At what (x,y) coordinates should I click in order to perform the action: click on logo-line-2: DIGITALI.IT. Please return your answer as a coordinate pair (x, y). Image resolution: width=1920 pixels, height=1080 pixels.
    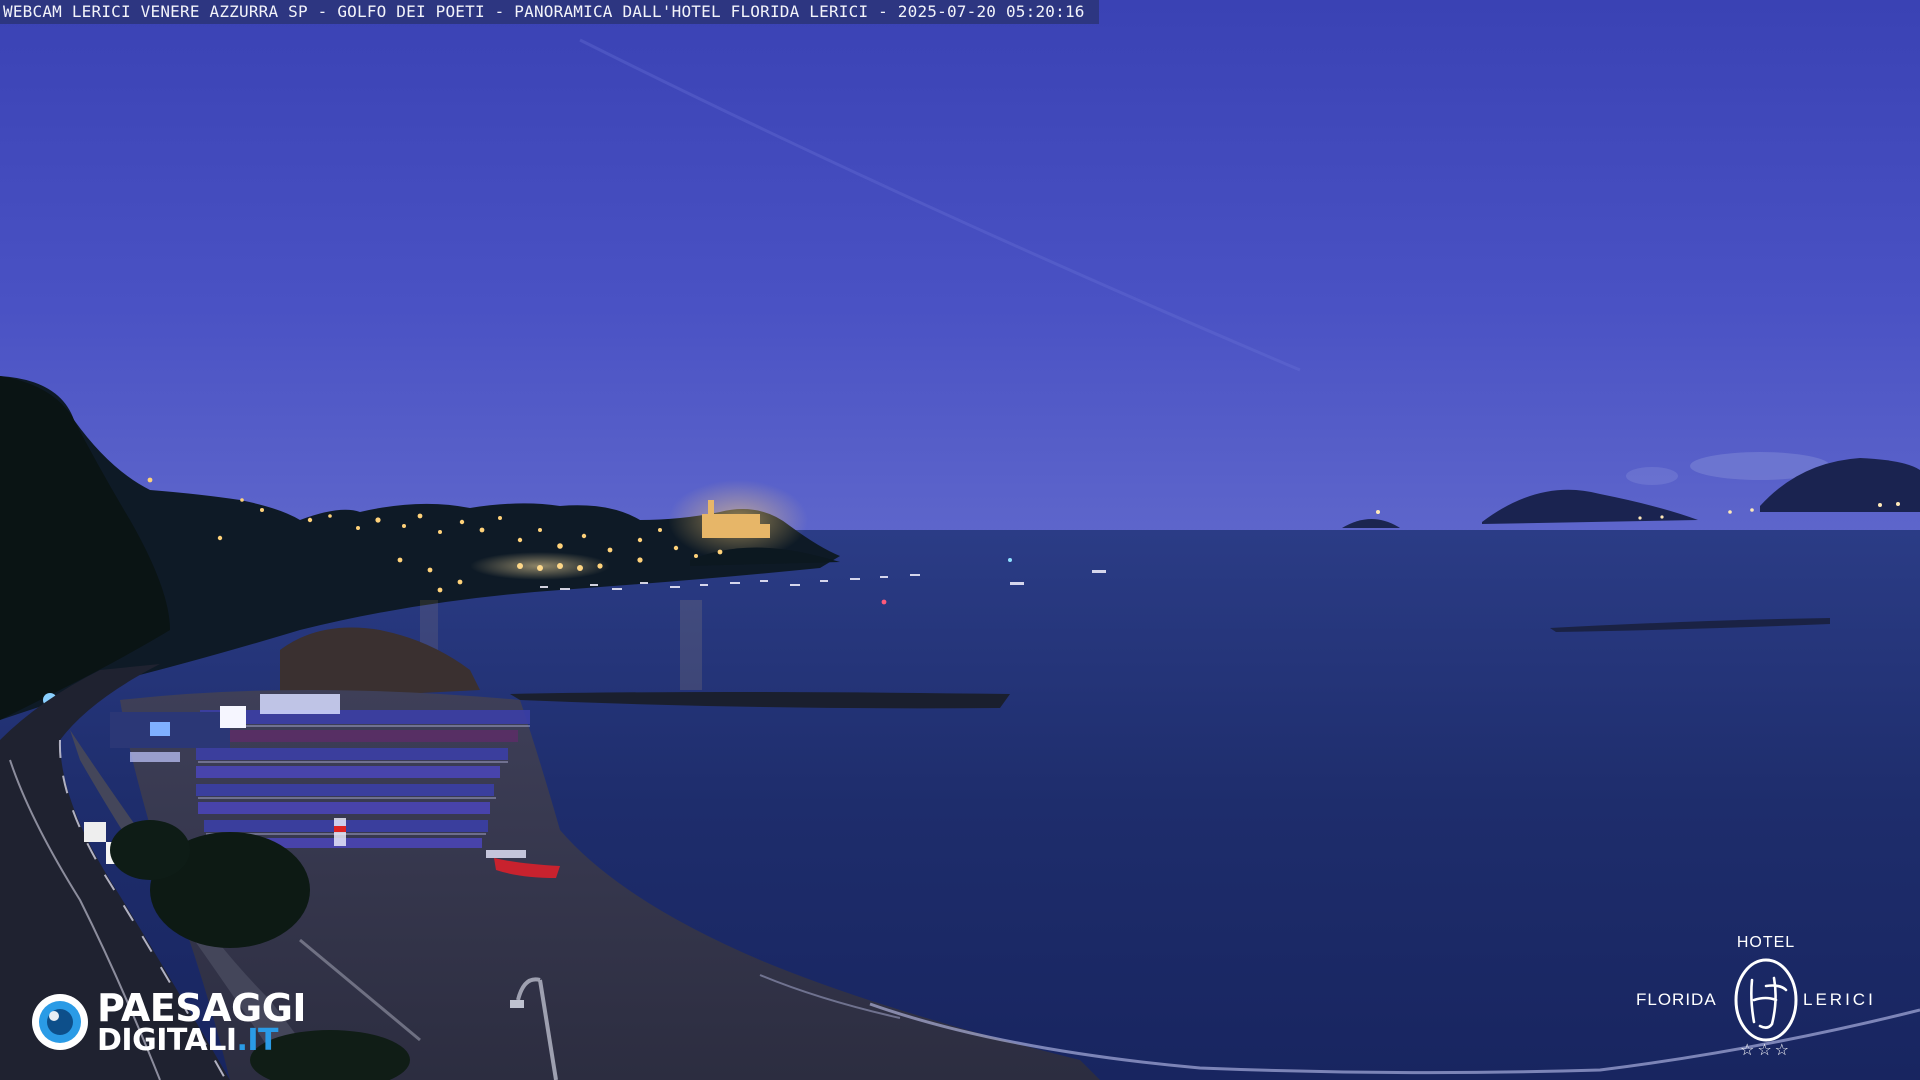
    Looking at the image, I should click on (188, 1040).